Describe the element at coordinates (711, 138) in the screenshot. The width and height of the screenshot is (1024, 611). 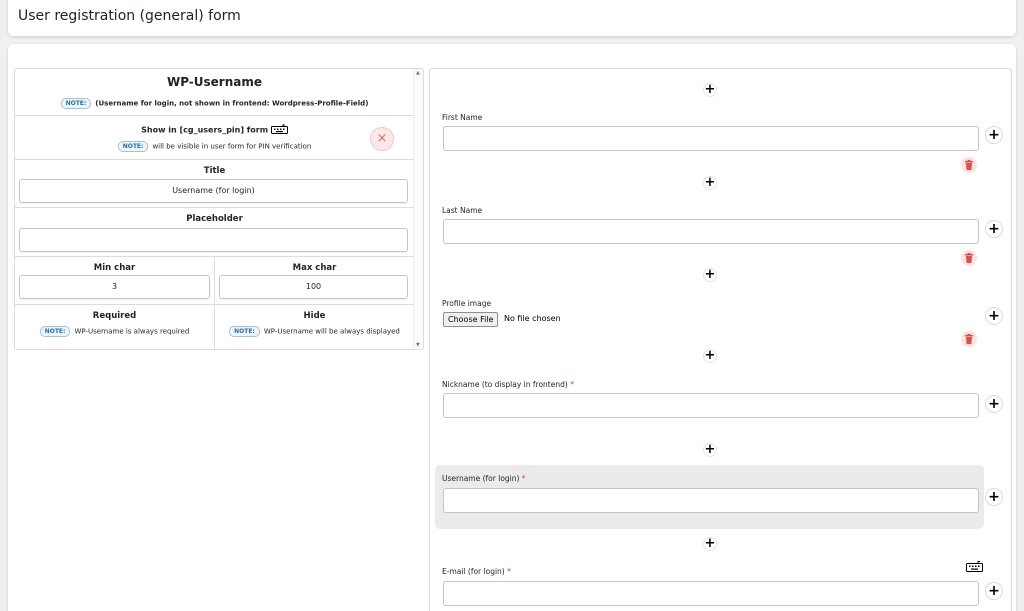
I see `first-name-input` at that location.